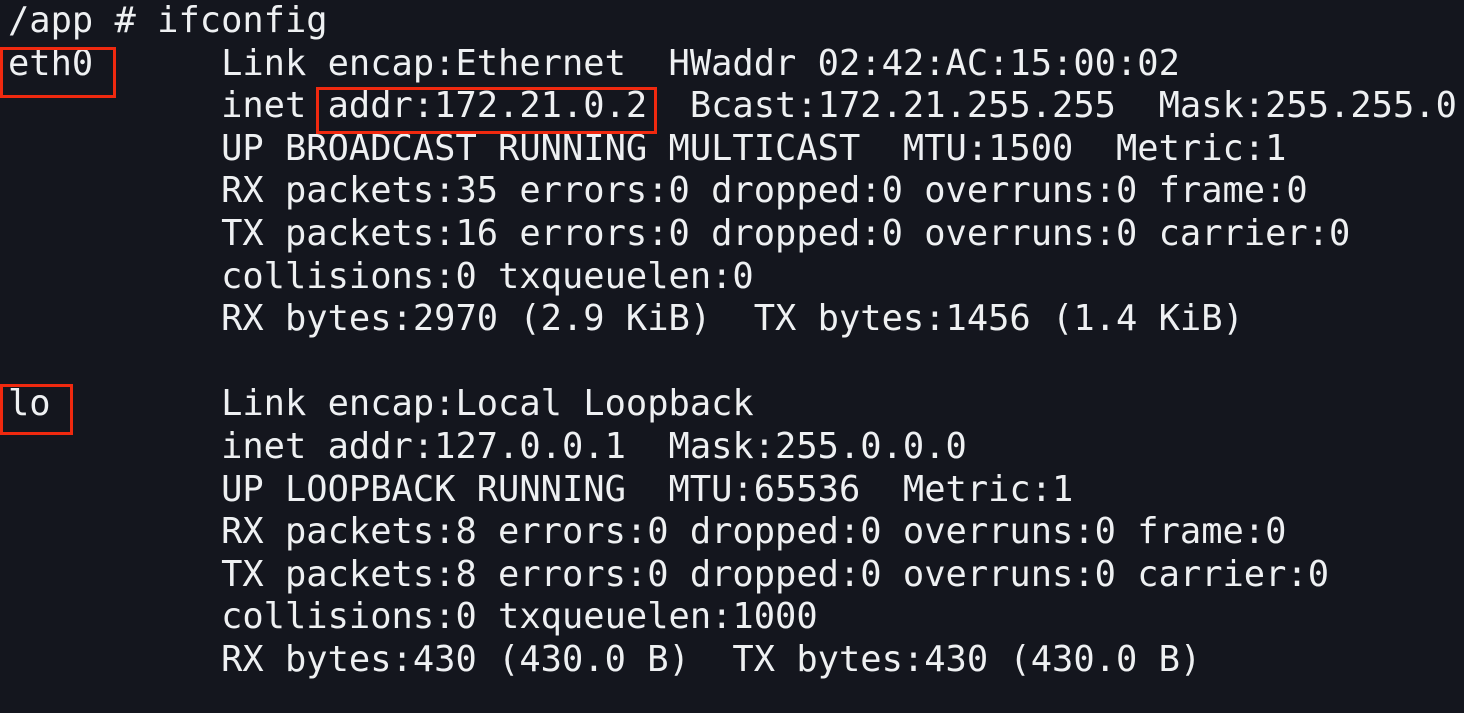  What do you see at coordinates (381, 404) in the screenshot?
I see `output-line: lo Link encap:Local Loopback` at bounding box center [381, 404].